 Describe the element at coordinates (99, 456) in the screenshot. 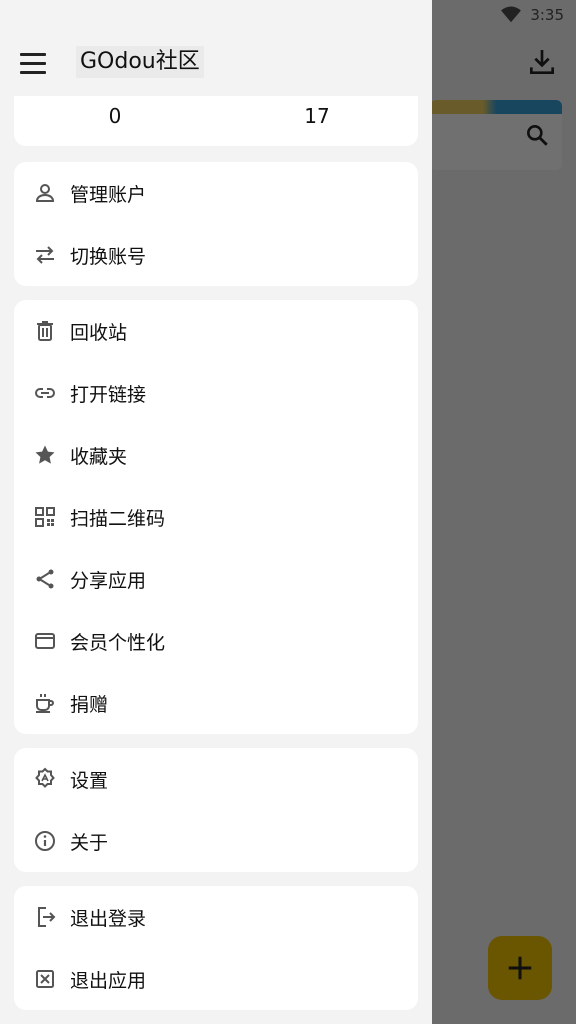

I see `menu-item-label: 收藏夹` at that location.